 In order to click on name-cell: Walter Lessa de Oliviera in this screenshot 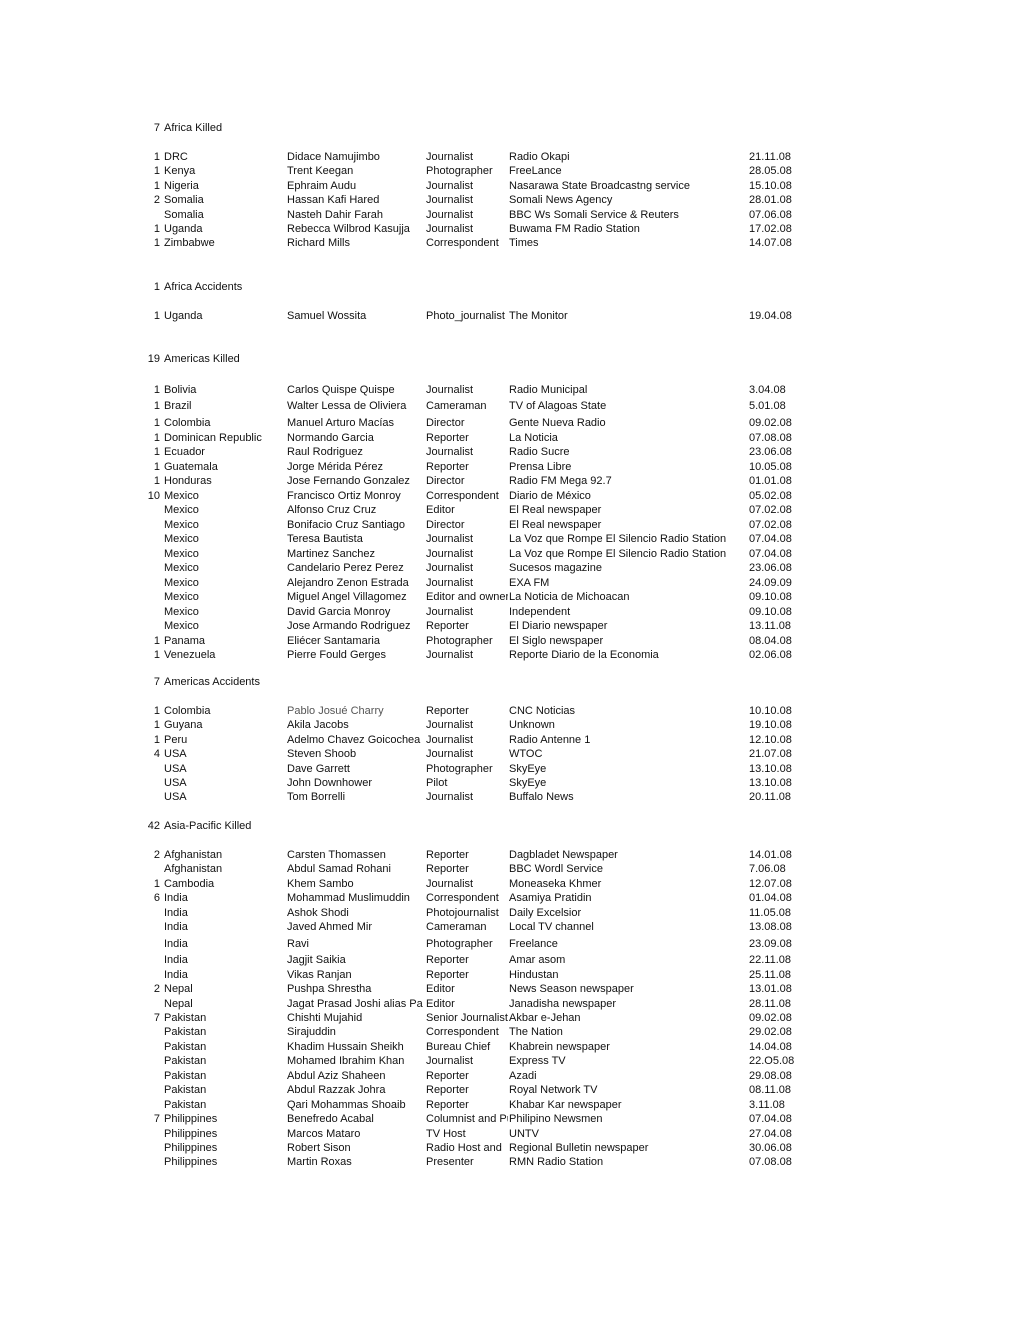, I will do `click(347, 405)`.